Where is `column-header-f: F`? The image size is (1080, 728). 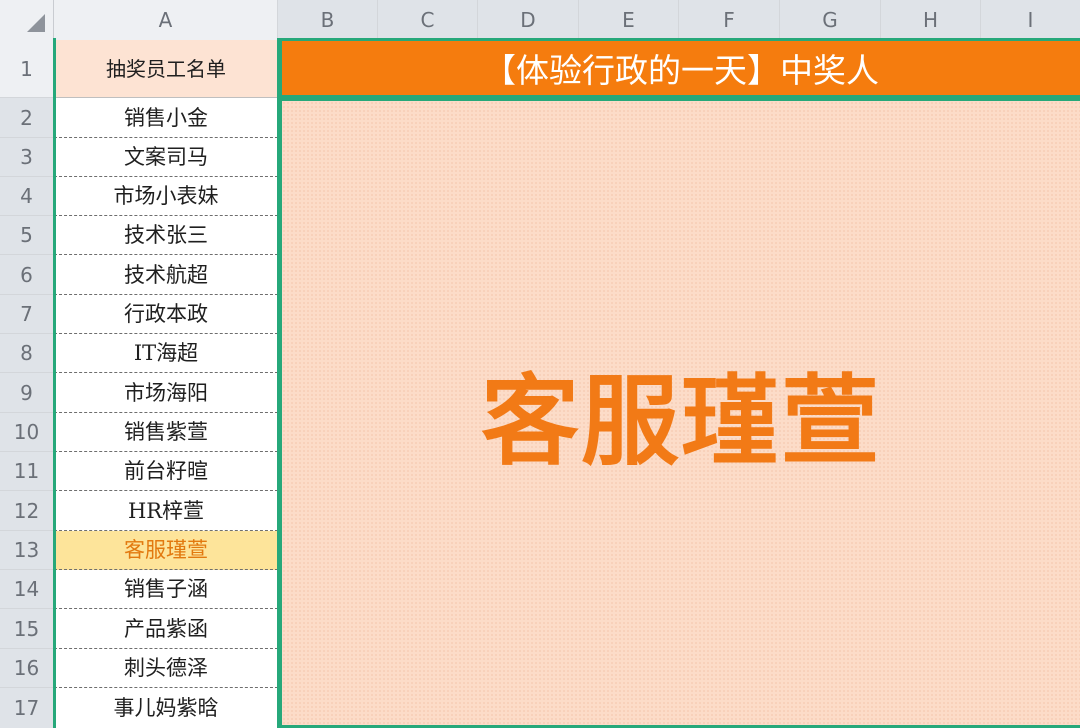
column-header-f: F is located at coordinates (729, 20).